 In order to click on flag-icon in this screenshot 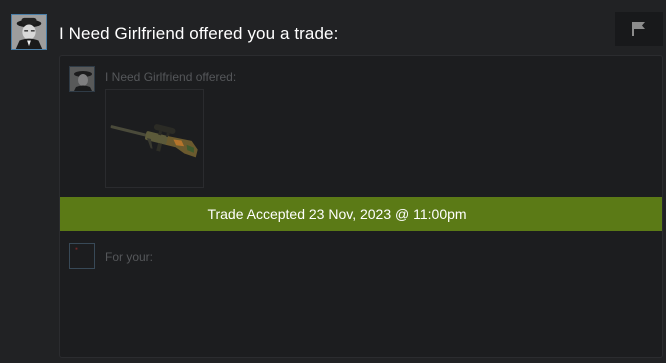, I will do `click(638, 29)`.